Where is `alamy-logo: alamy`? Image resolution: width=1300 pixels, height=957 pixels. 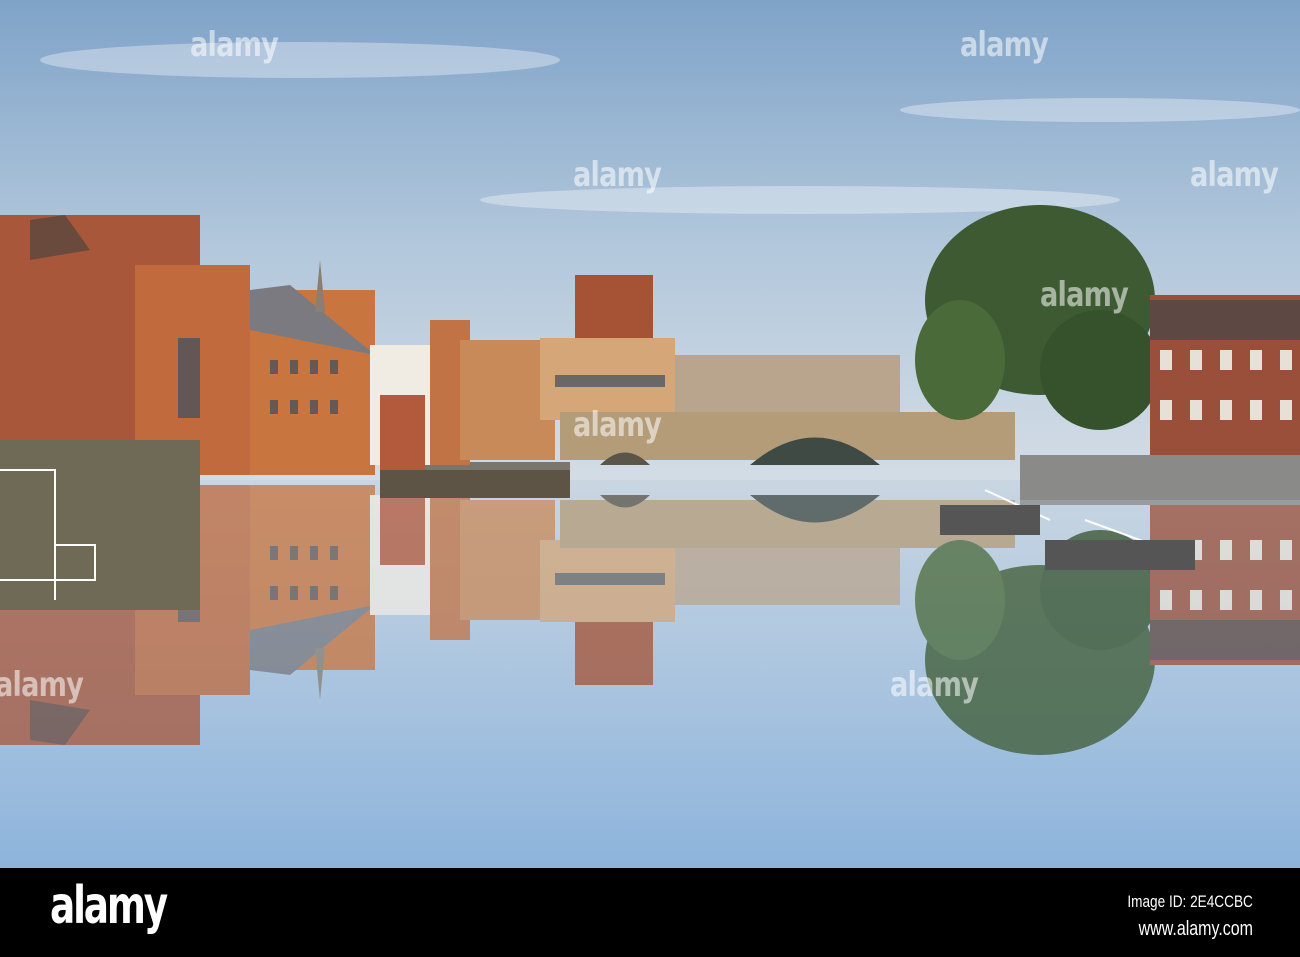 alamy-logo: alamy is located at coordinates (109, 906).